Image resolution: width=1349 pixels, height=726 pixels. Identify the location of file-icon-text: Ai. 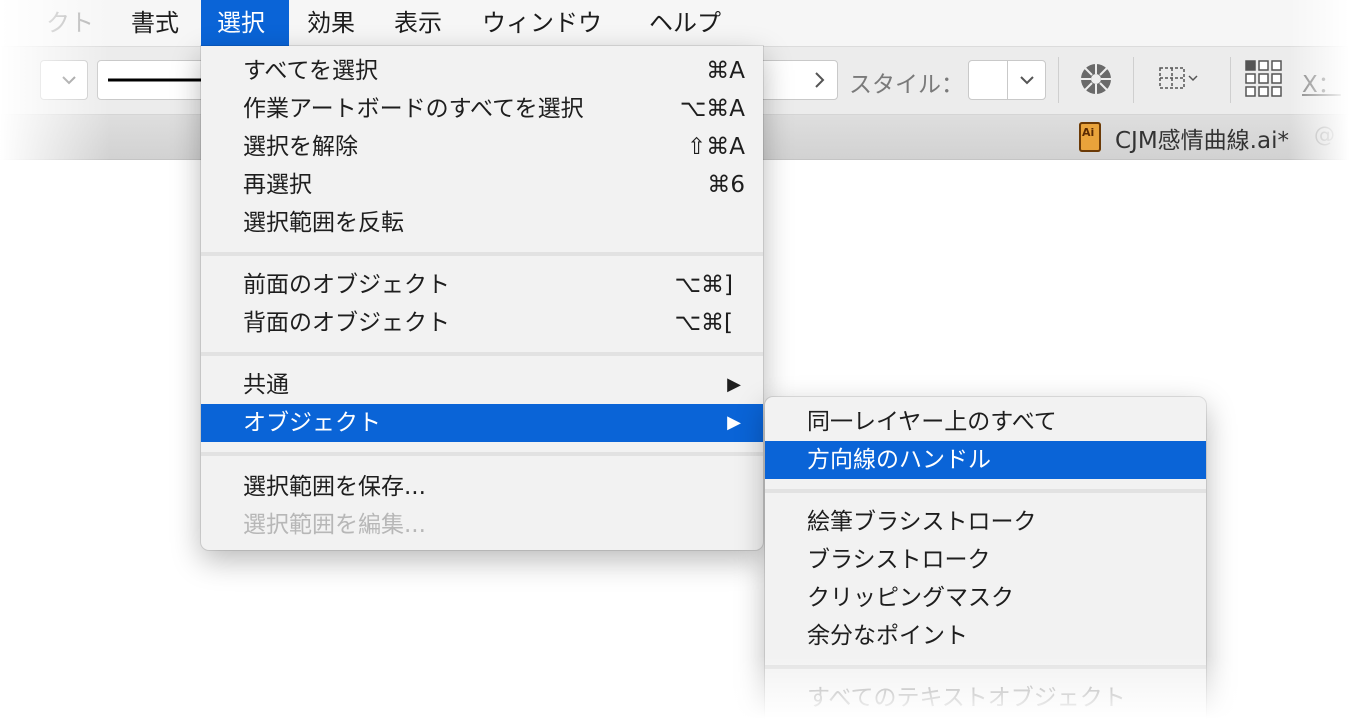
(1088, 132).